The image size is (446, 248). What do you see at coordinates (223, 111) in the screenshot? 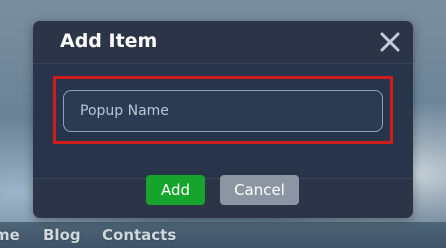
I see `popup-name-input` at bounding box center [223, 111].